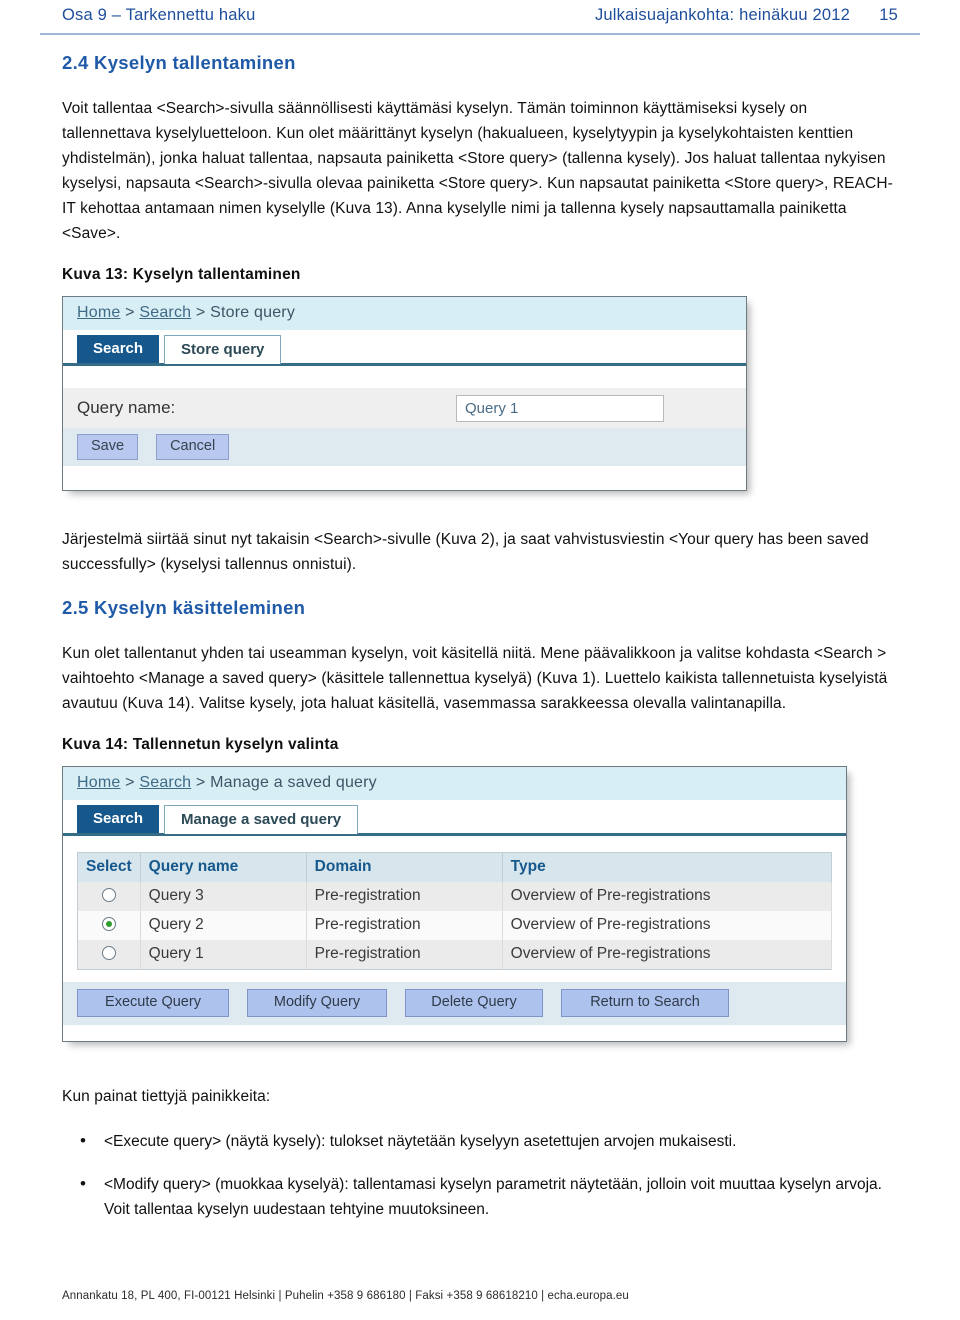 Image resolution: width=960 pixels, height=1320 pixels. Describe the element at coordinates (184, 607) in the screenshot. I see `section-2-5-heading: 2.5 Kyselyn käsitteleminen` at that location.